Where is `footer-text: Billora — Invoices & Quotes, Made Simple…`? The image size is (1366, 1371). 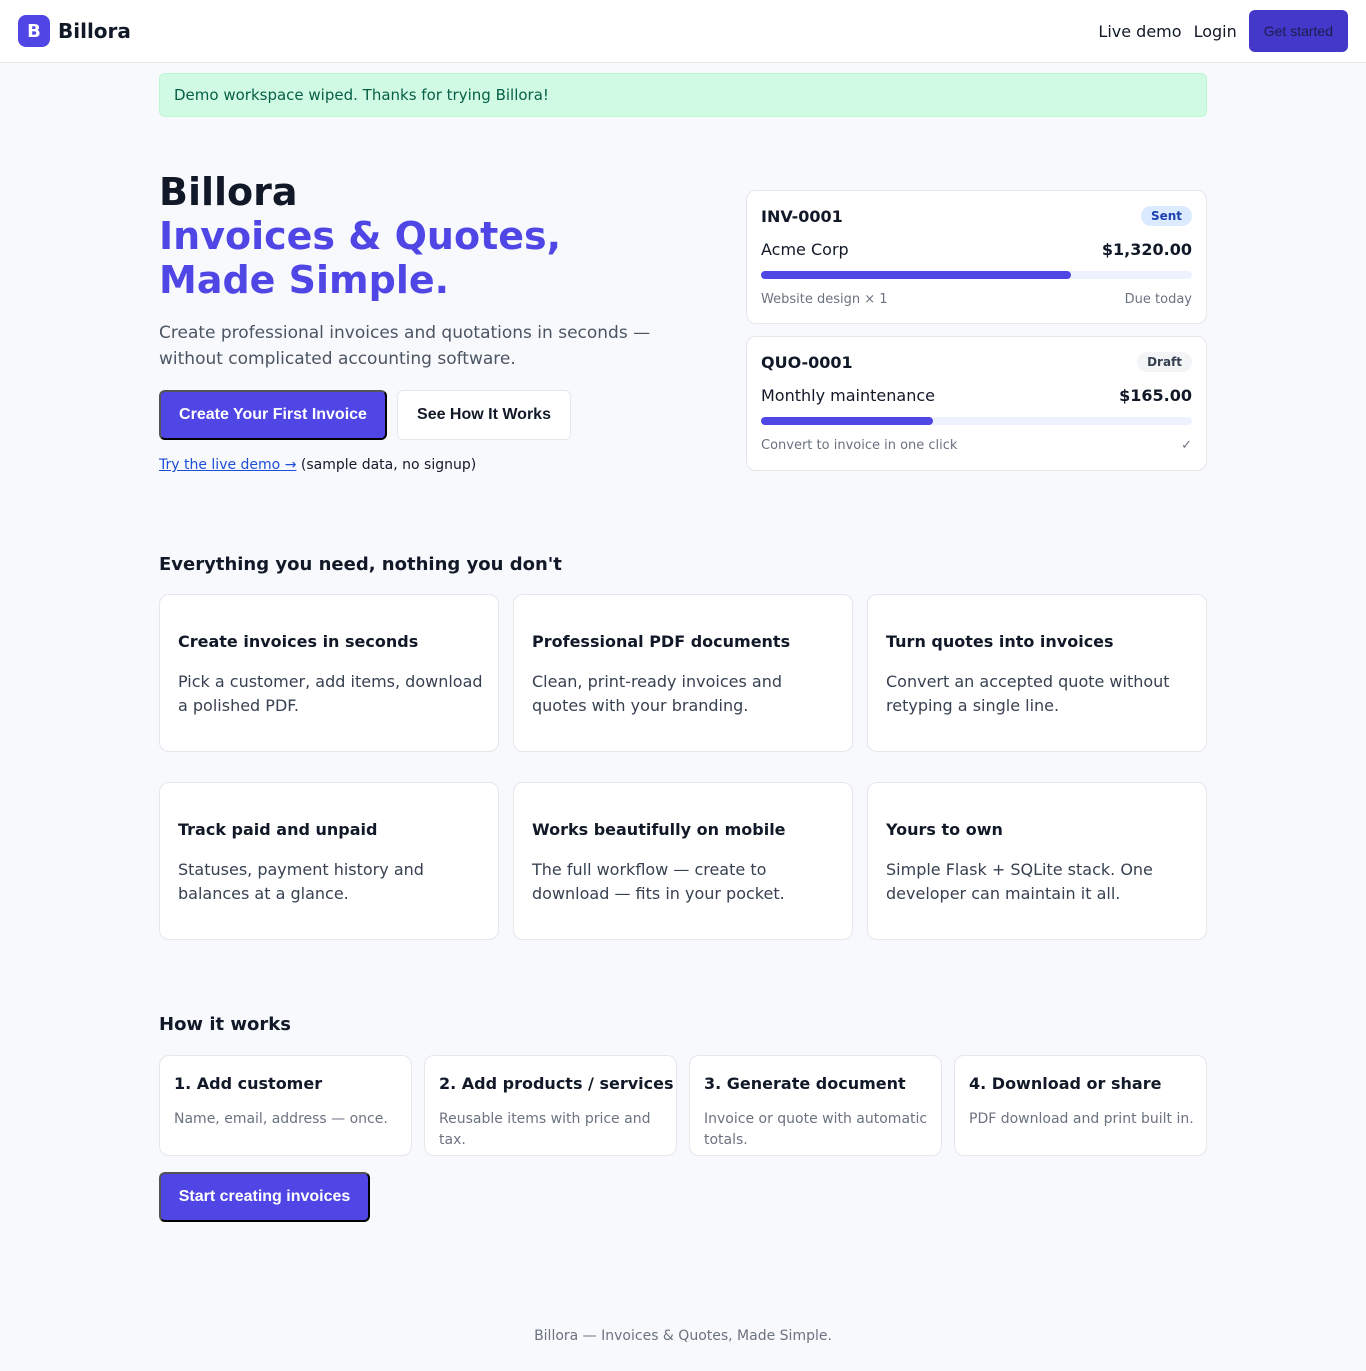
footer-text: Billora — Invoices & Quotes, Made Simple… is located at coordinates (683, 1336).